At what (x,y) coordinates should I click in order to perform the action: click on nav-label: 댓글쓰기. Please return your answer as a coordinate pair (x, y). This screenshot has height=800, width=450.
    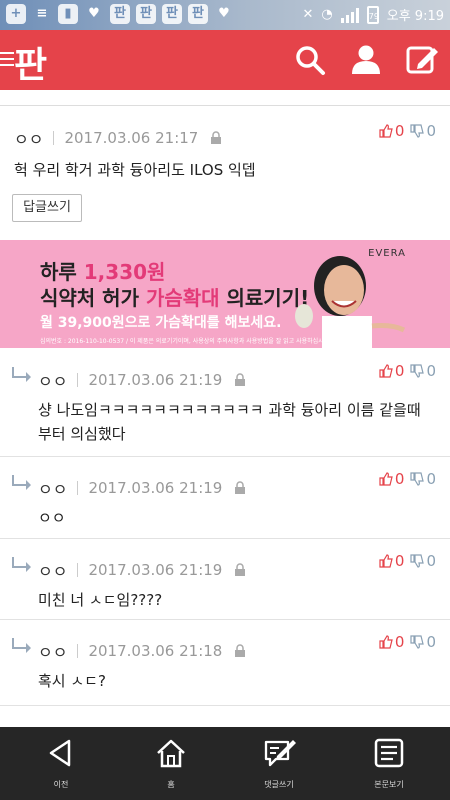
    Looking at the image, I should click on (279, 784).